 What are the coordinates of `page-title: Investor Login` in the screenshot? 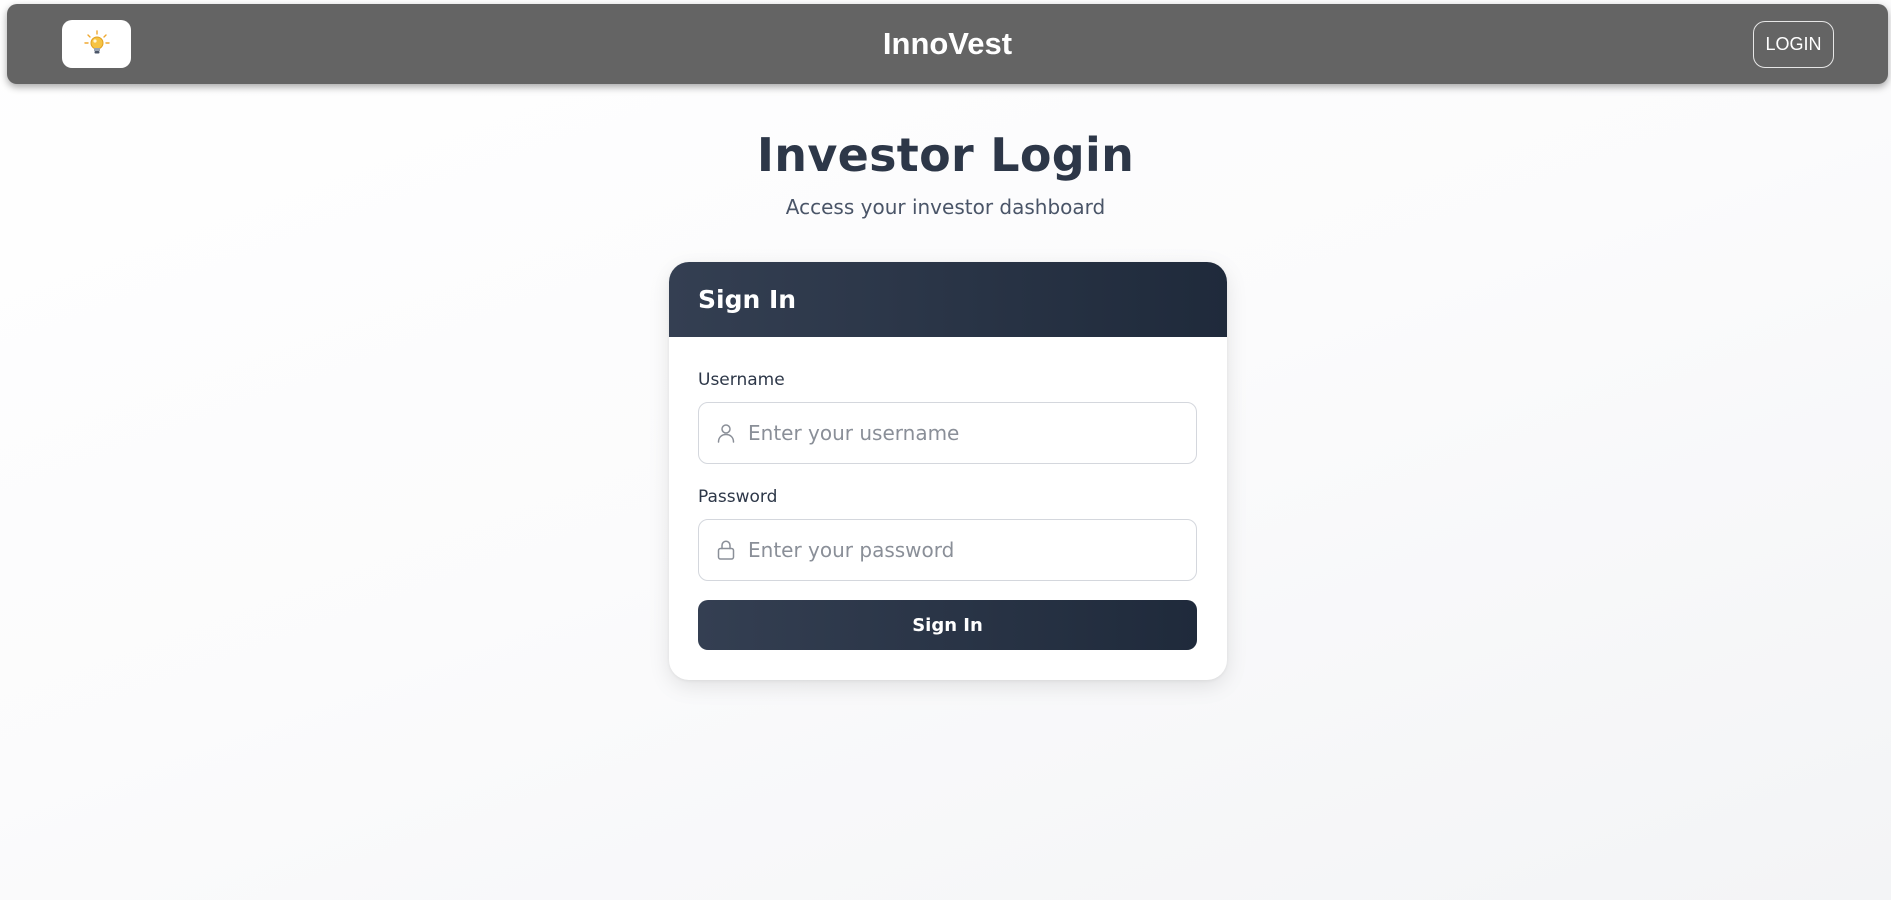 It's located at (945, 155).